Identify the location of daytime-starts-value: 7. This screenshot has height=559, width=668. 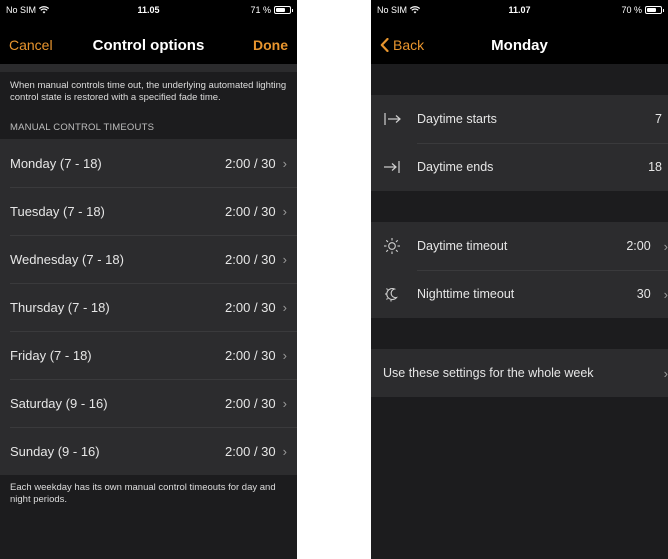
(658, 119).